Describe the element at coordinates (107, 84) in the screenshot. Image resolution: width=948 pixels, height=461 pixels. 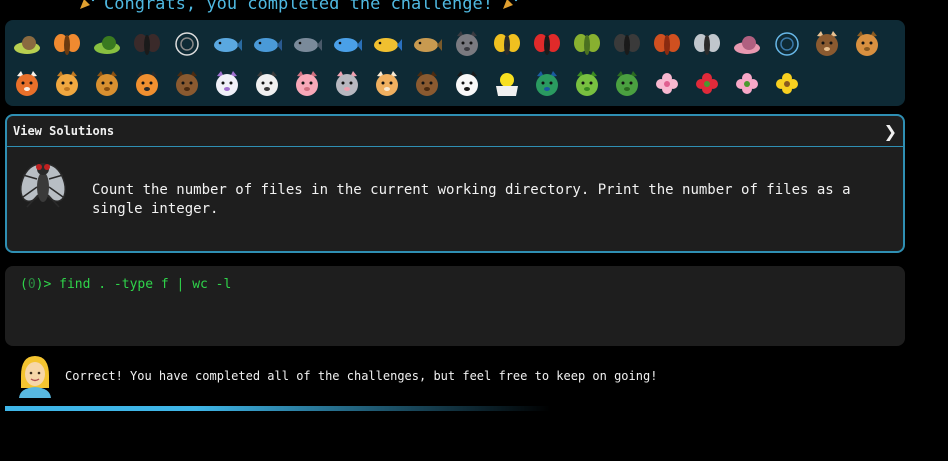
I see `lion-icon` at that location.